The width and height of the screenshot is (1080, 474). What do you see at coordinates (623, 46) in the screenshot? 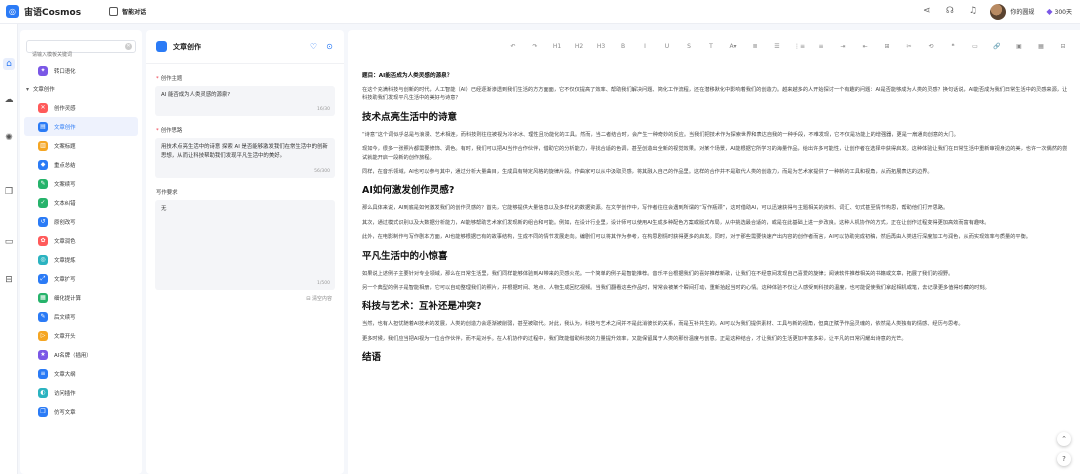
I see `toolbar-button: B` at bounding box center [623, 46].